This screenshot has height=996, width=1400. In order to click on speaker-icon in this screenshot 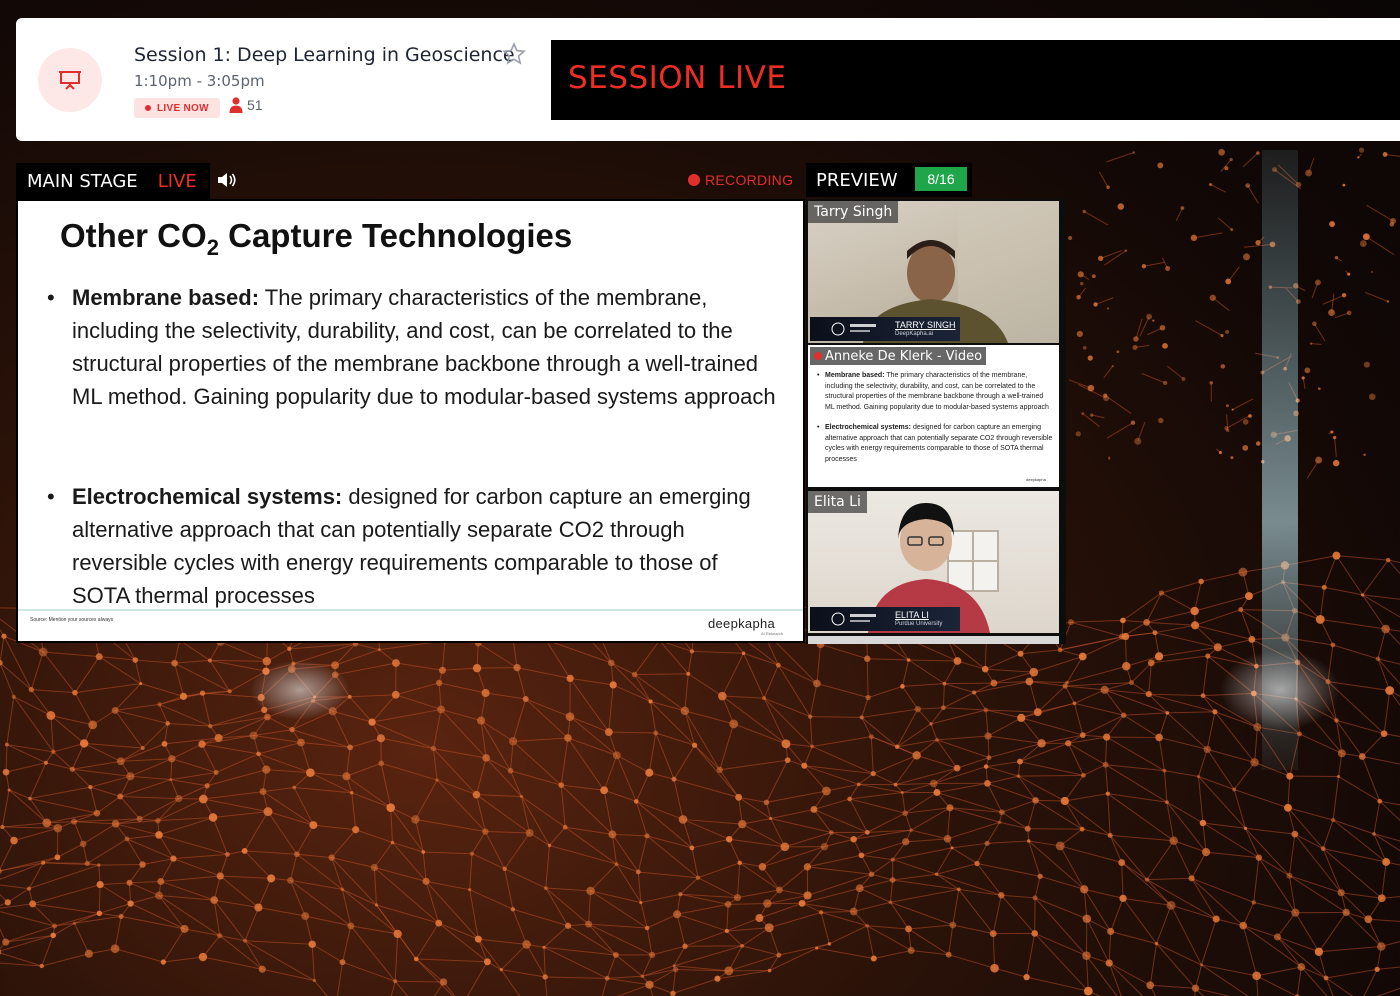, I will do `click(227, 180)`.